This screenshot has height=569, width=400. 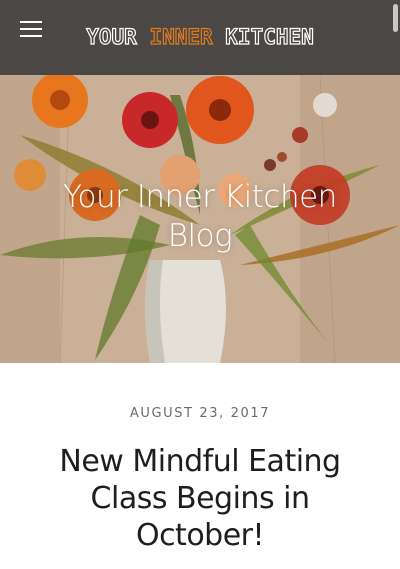 I want to click on hero-title-line: Your Inner Kitchen, so click(x=200, y=197).